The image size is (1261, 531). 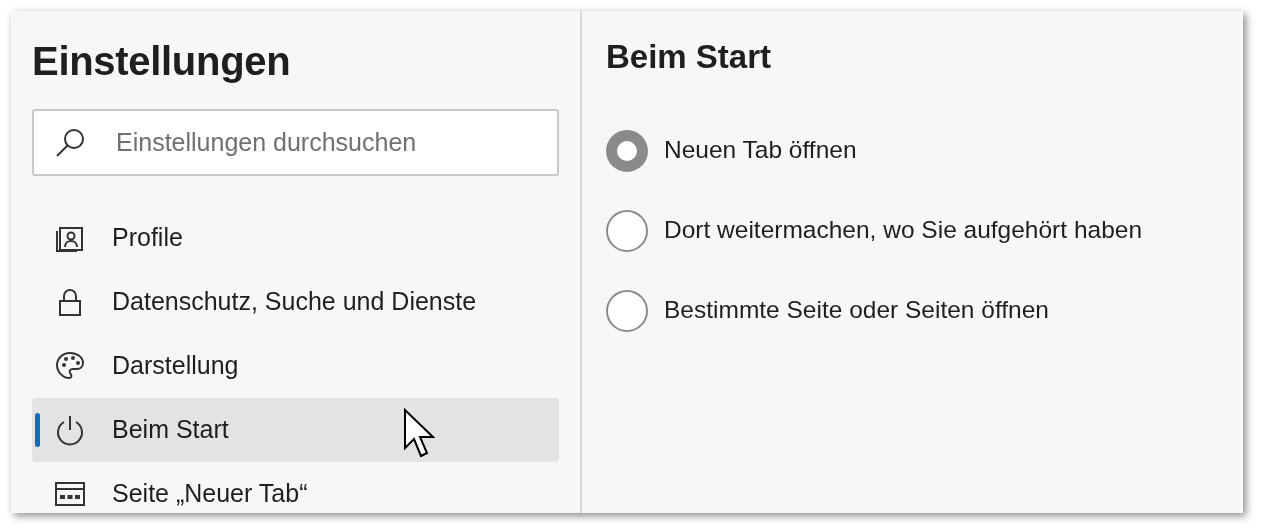 I want to click on selection-indicator, so click(x=37, y=430).